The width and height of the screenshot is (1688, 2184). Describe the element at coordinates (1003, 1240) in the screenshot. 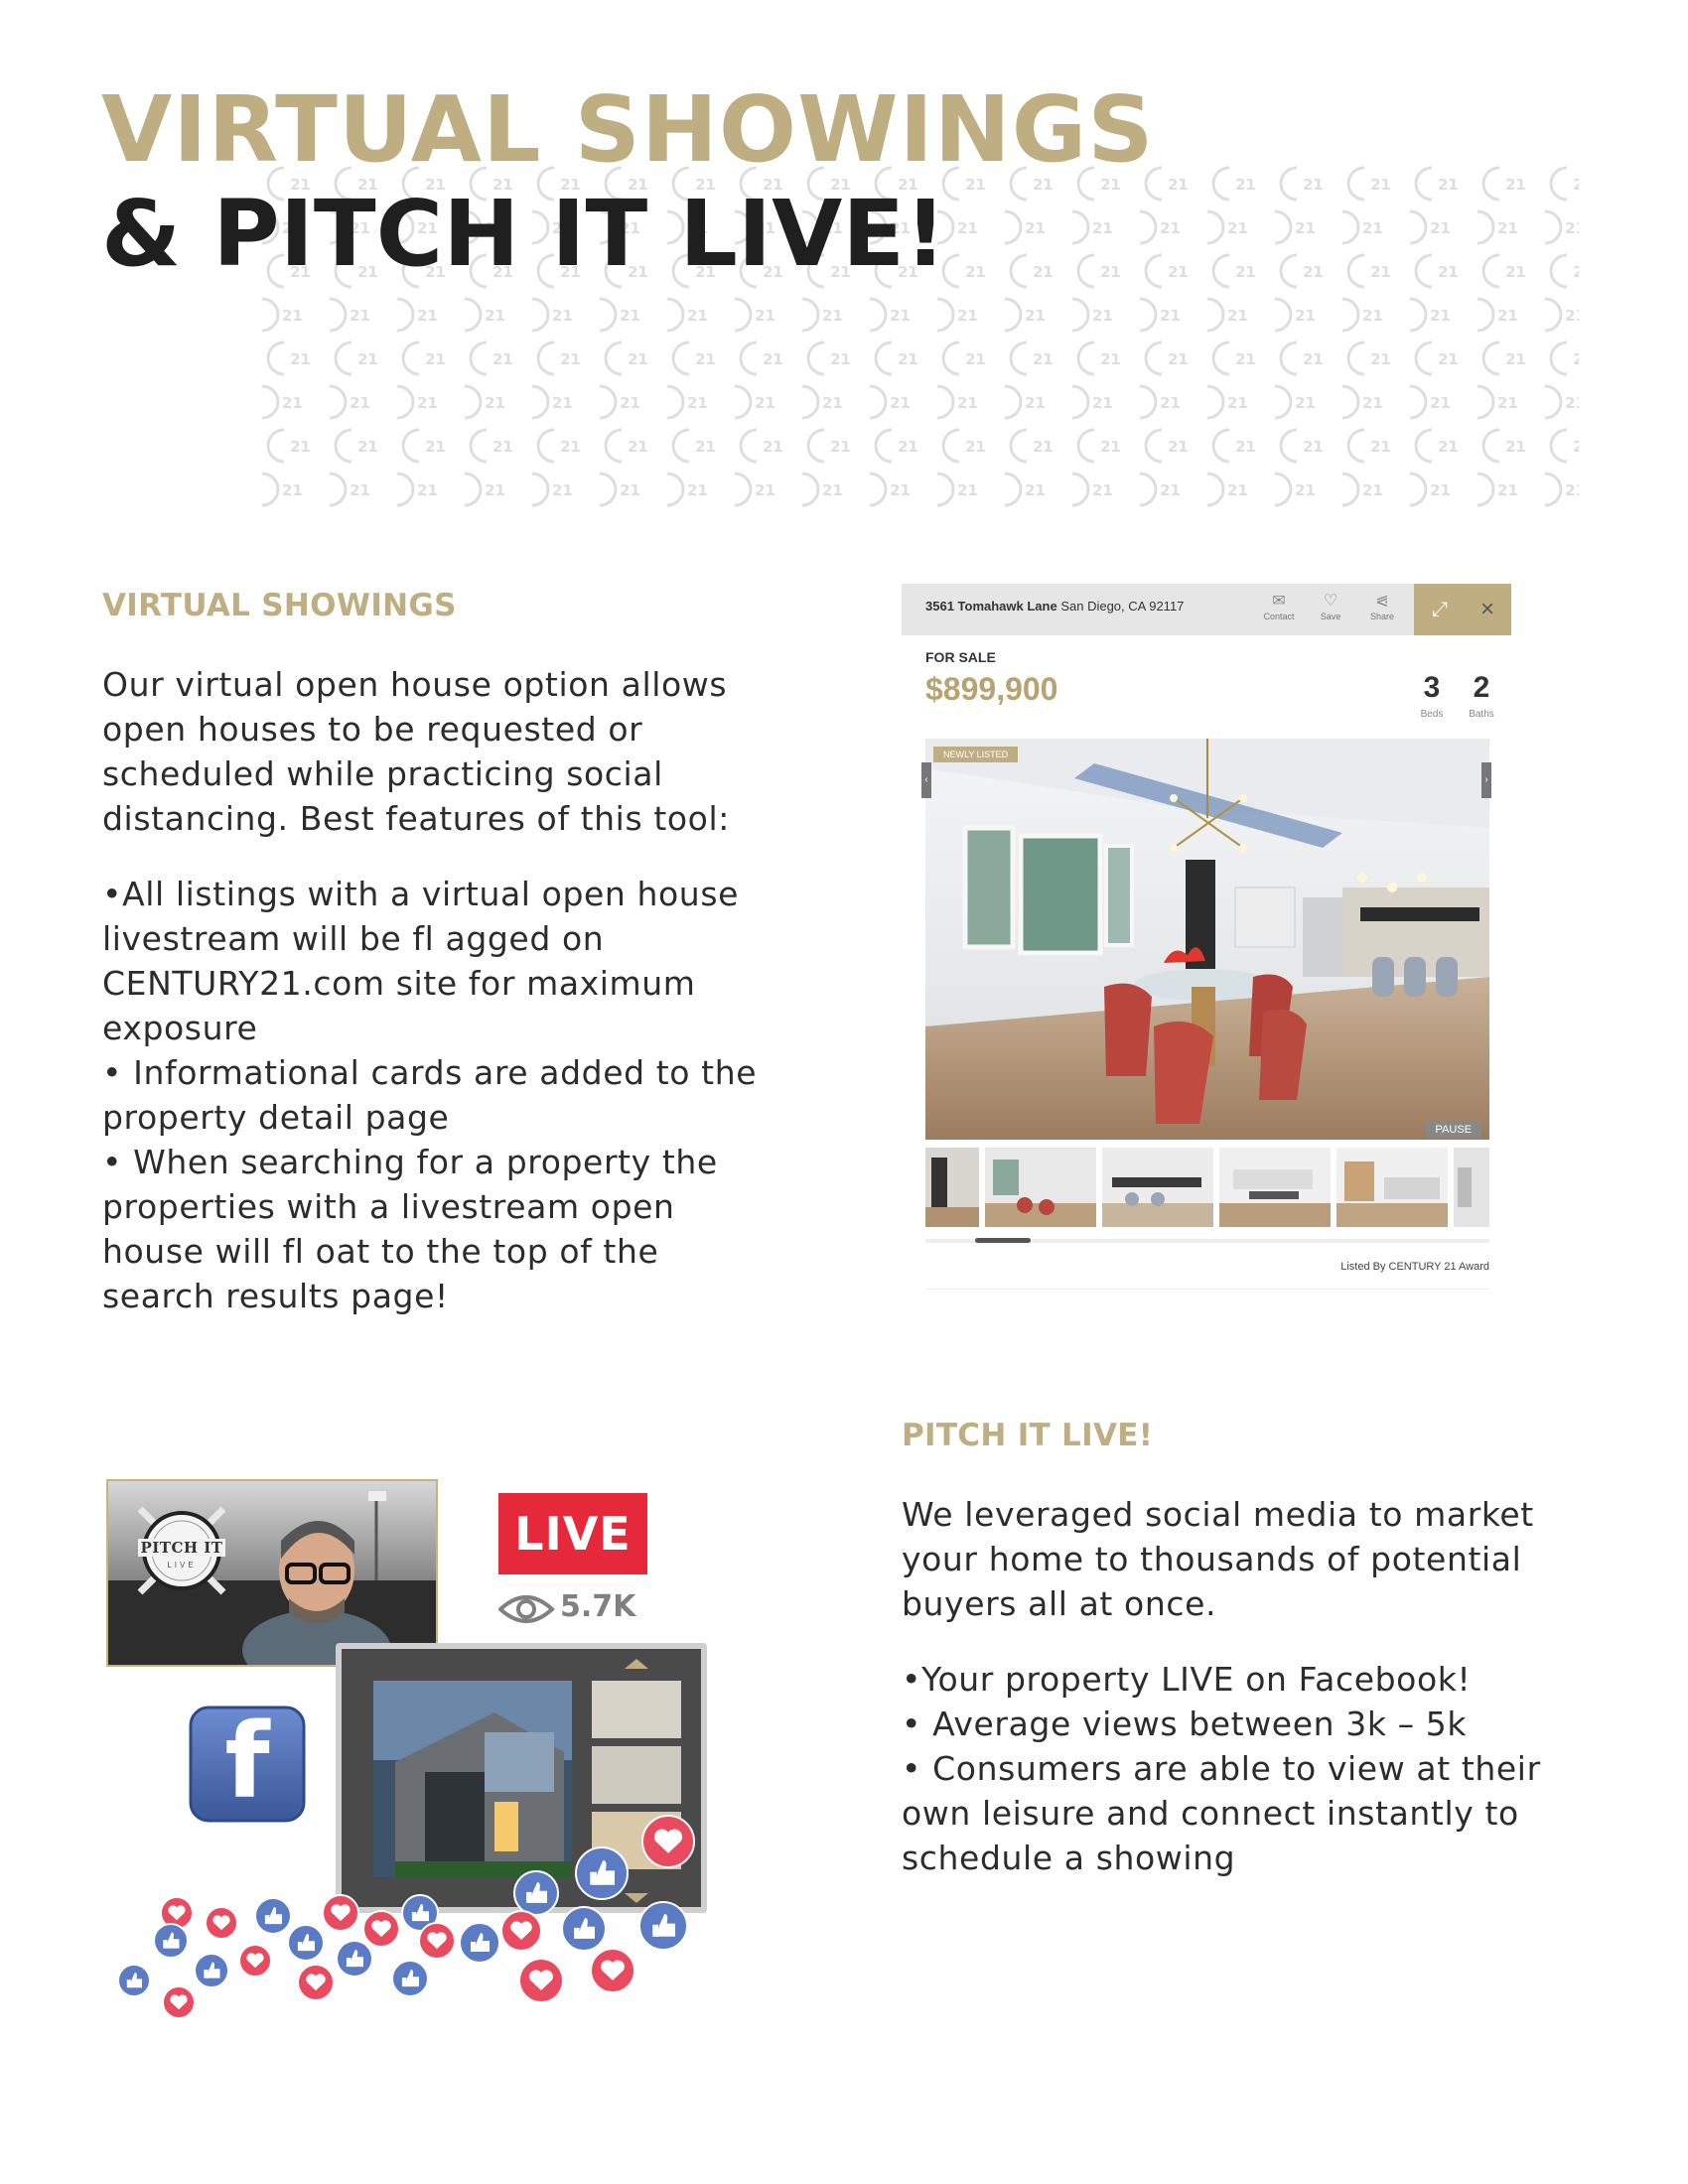

I see `scrollbar-thumb` at that location.